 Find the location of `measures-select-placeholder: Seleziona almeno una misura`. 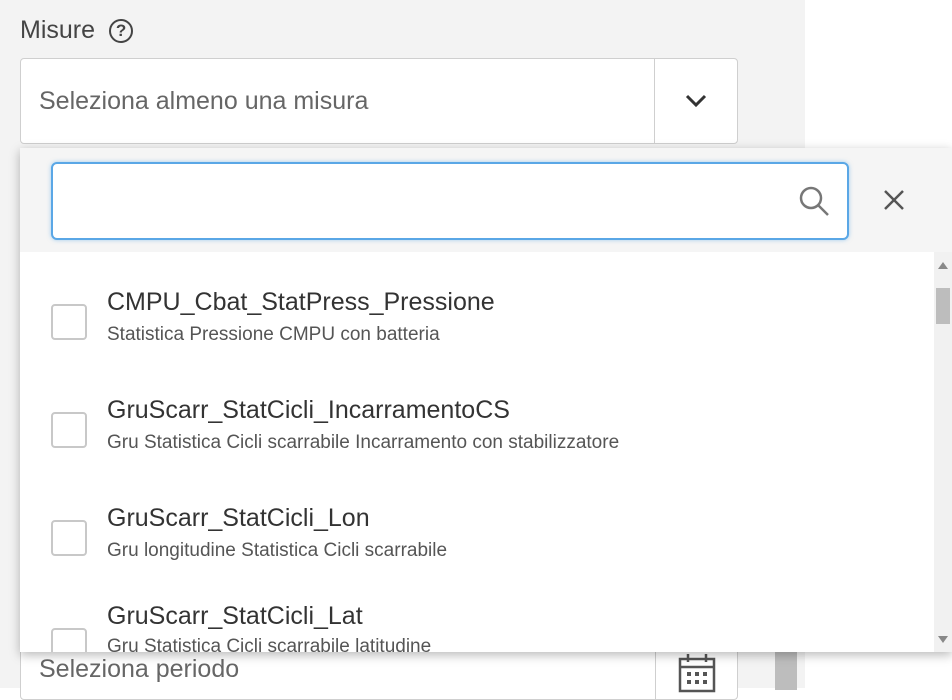

measures-select-placeholder: Seleziona almeno una misura is located at coordinates (204, 100).